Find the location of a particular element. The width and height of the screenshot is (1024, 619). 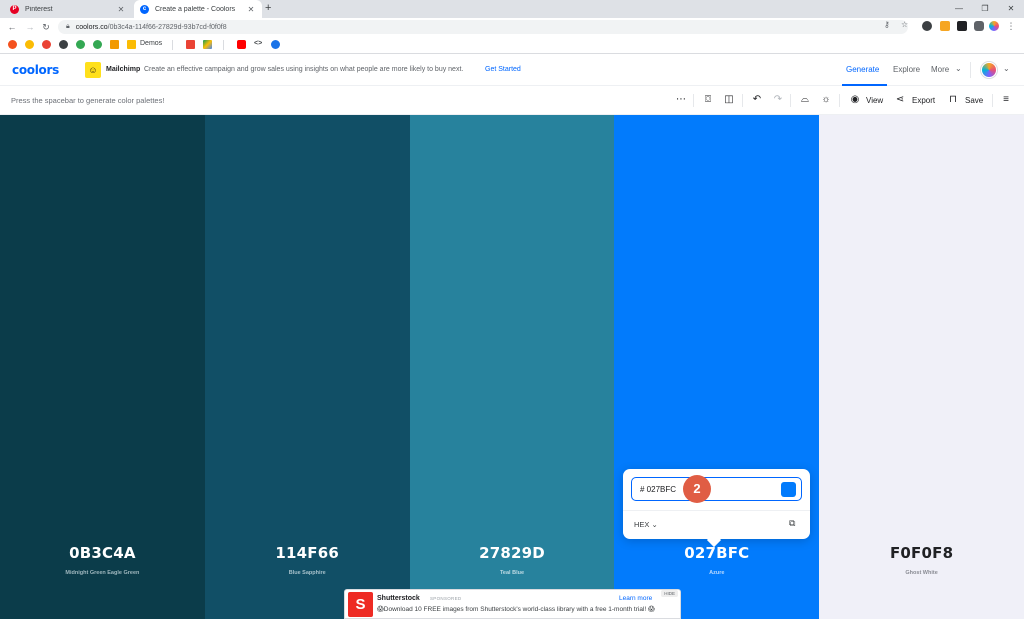

nav-generate: Generate is located at coordinates (862, 69).